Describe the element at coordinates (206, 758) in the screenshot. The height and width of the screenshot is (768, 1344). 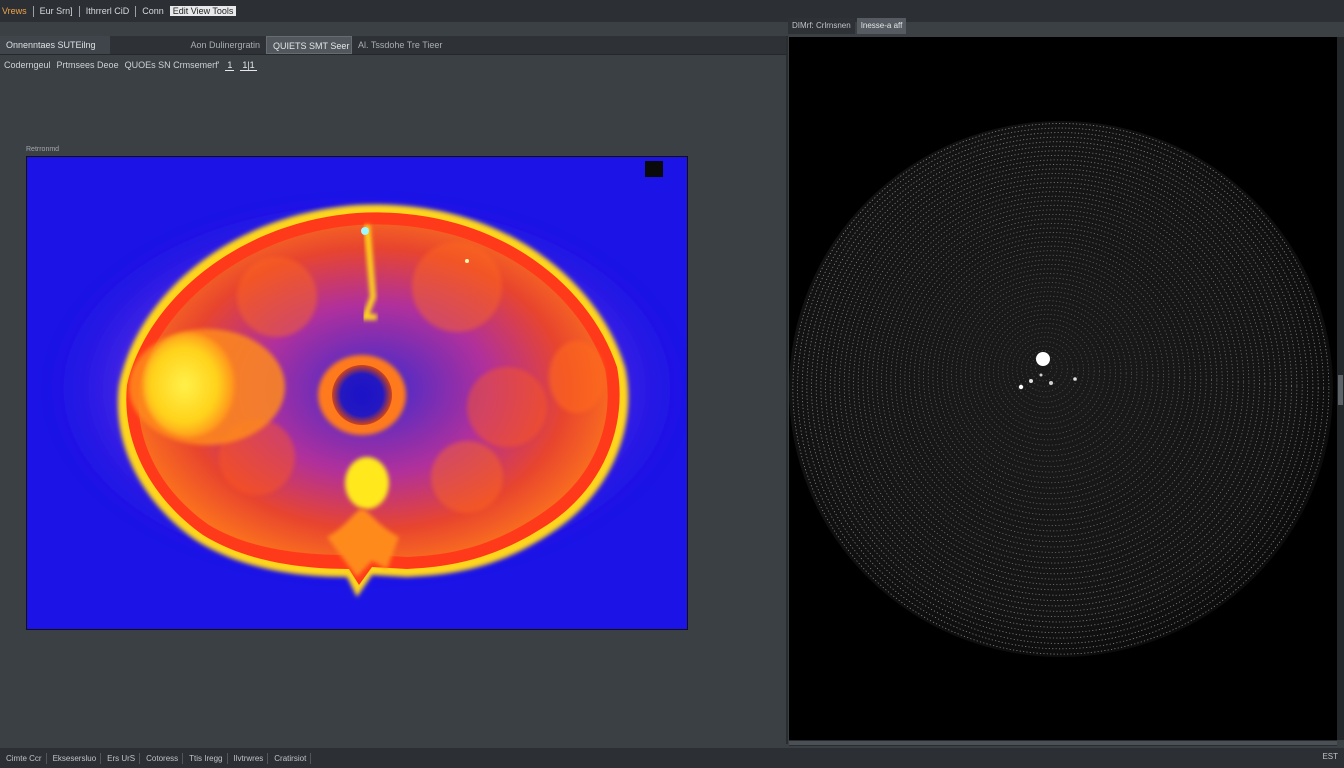
I see `status-item-5: Ttis Iregg` at that location.